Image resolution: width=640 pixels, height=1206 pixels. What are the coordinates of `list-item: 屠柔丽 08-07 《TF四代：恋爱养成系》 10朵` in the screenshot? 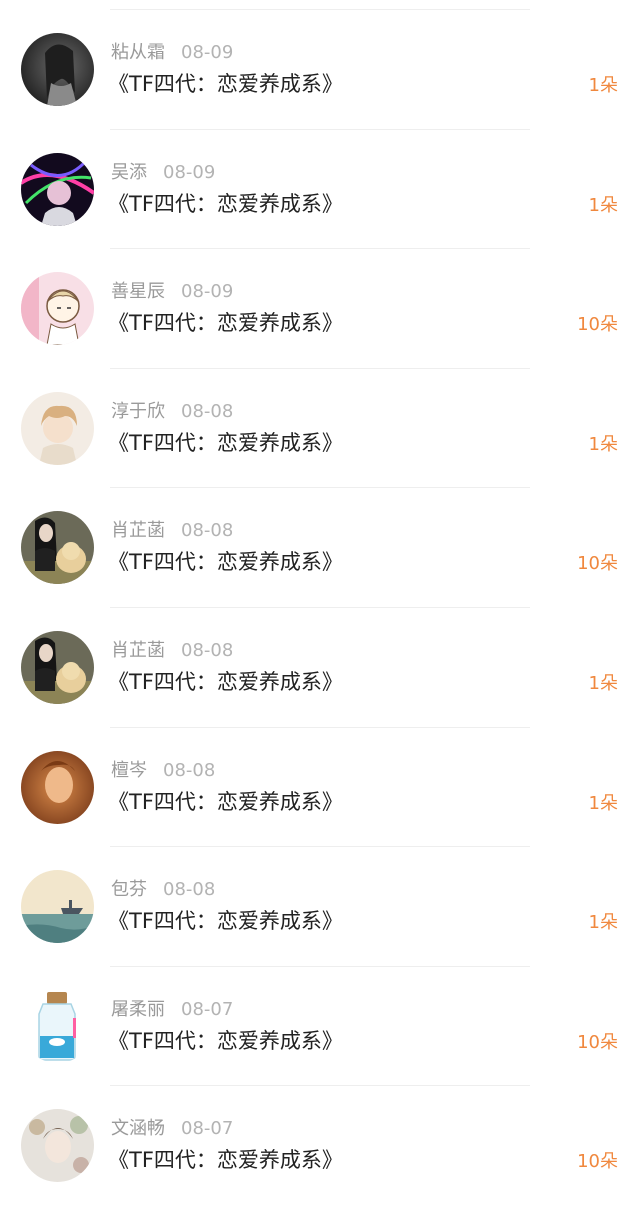 It's located at (320, 1027).